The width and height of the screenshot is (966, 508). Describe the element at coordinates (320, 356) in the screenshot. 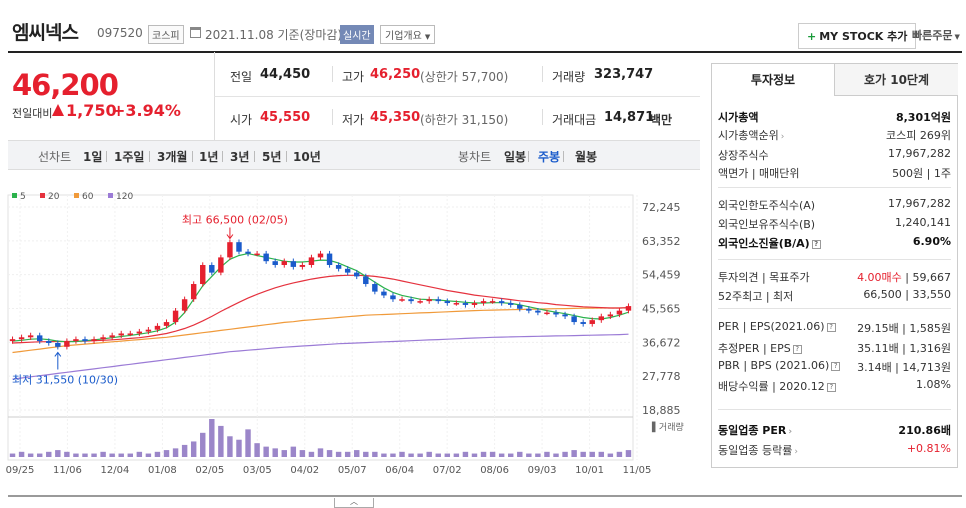

I see `ma120-line` at that location.